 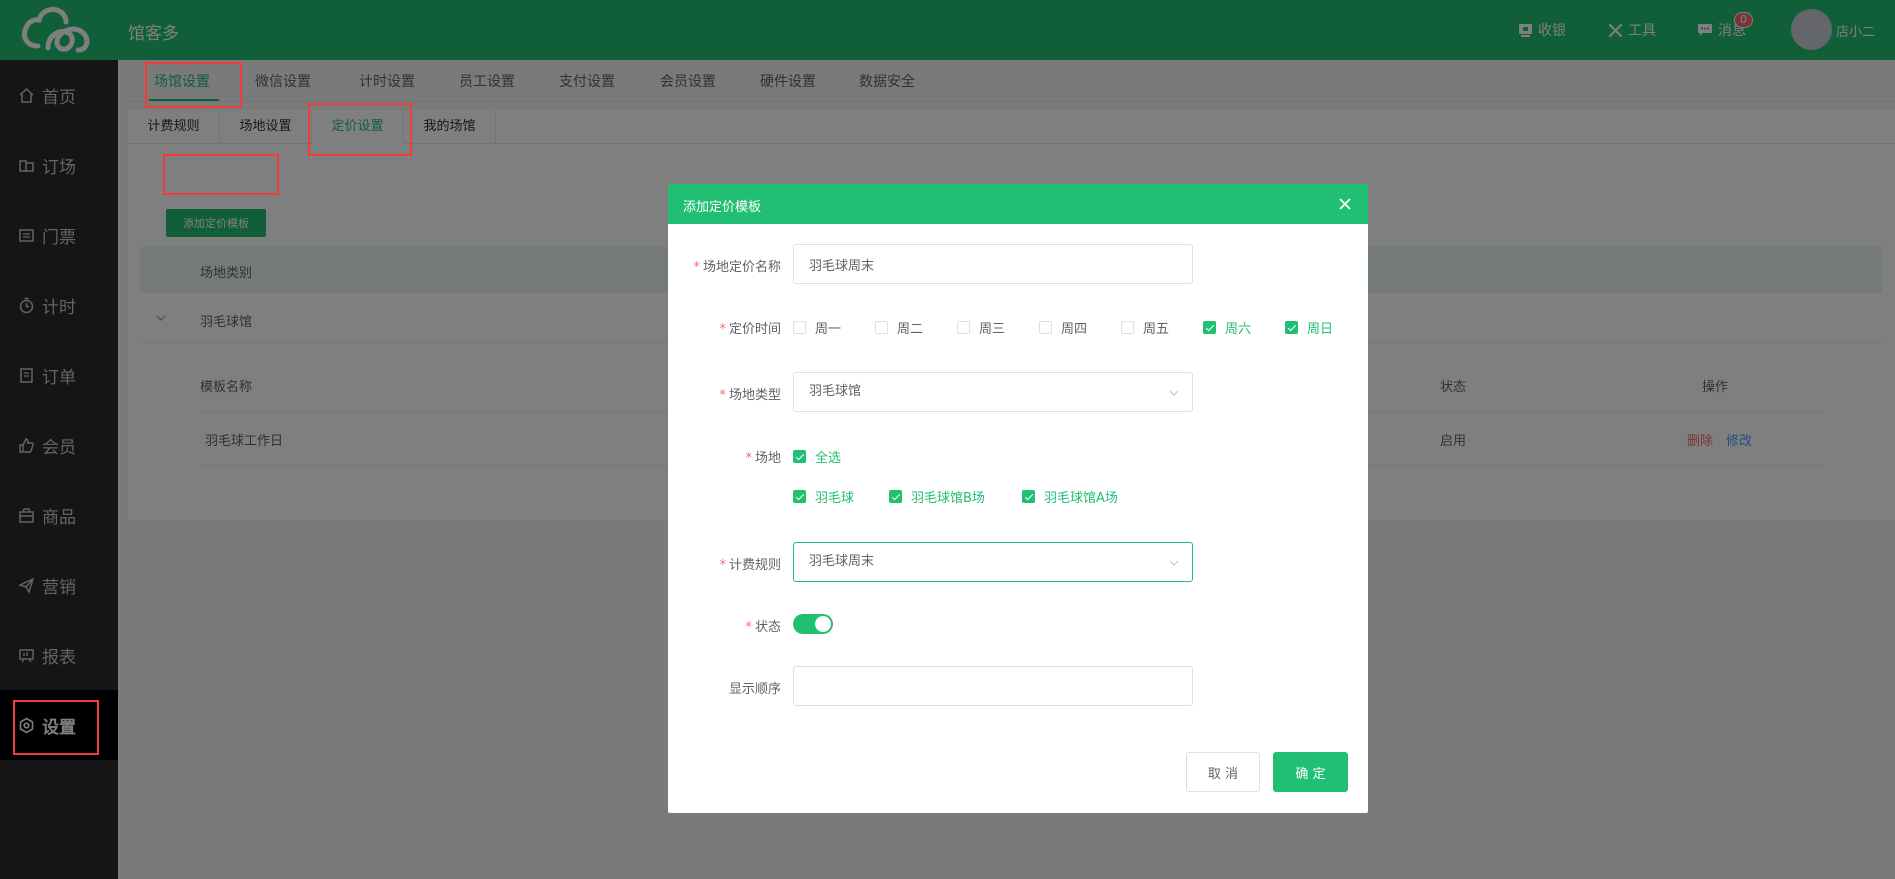 What do you see at coordinates (1227, 327) in the screenshot?
I see `weekday-checkbox-sat: 周六` at bounding box center [1227, 327].